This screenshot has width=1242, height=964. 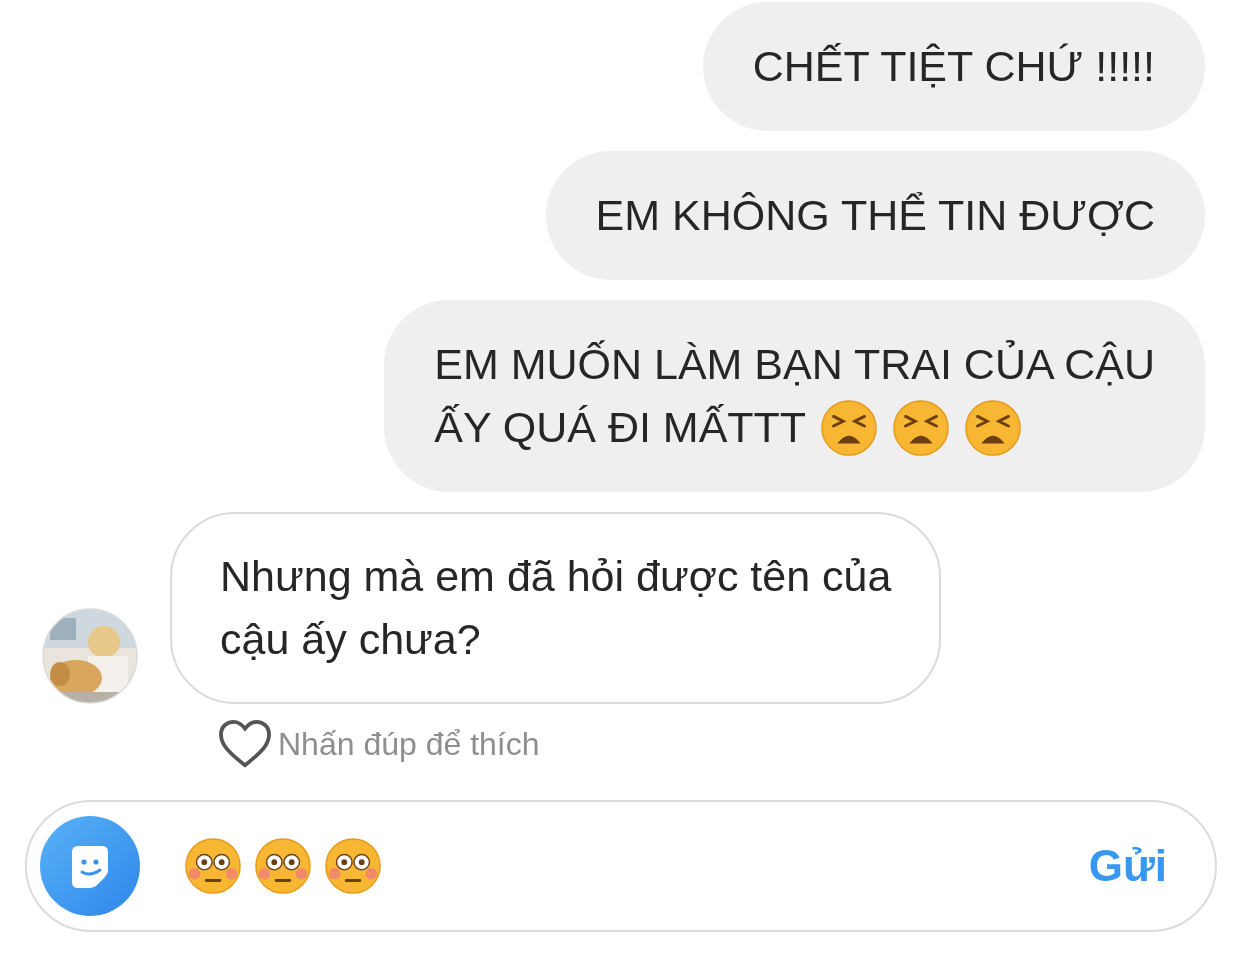 I want to click on message-text: CHẾT TIỆT CHỨ !!!!!, so click(x=953, y=66).